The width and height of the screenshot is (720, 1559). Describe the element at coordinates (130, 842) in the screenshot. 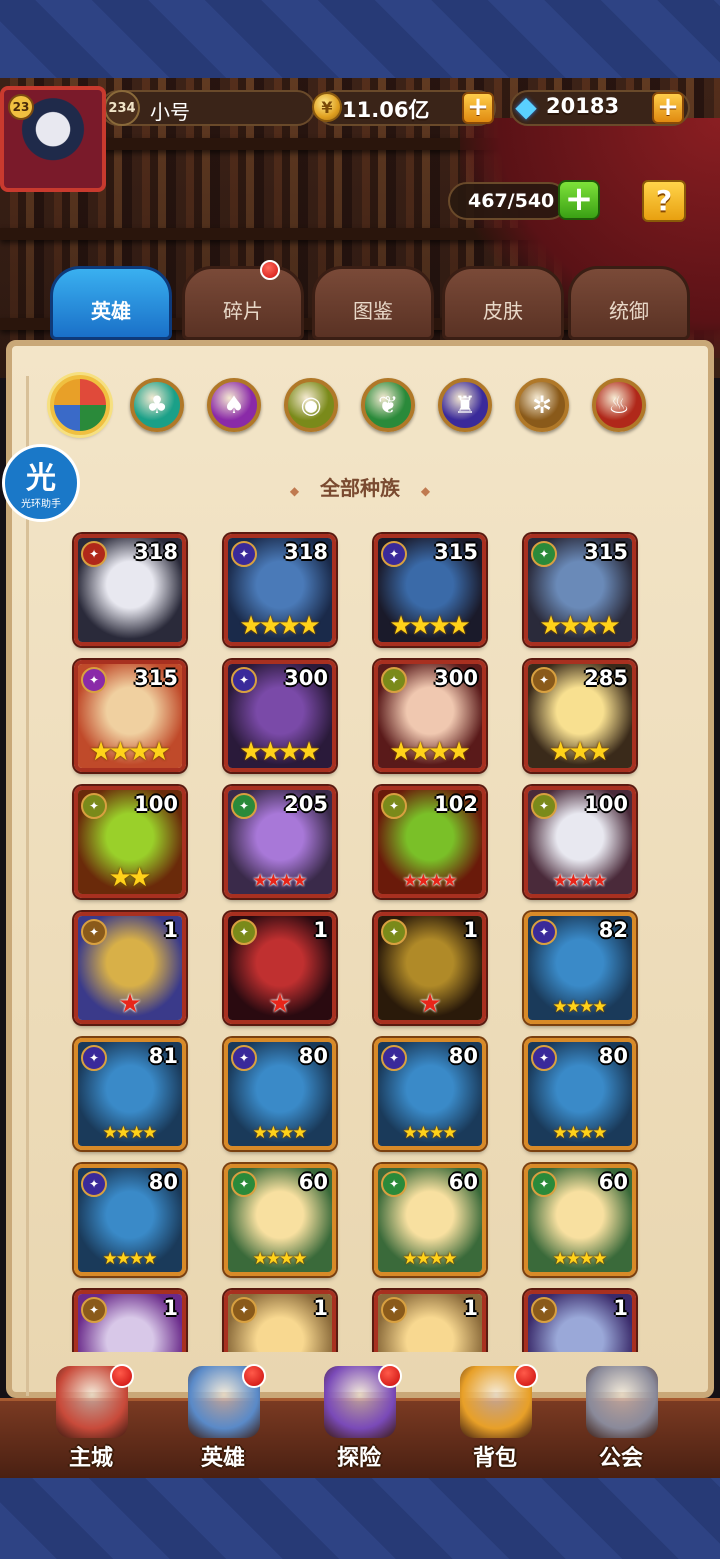

I see `hero-card: ✦ 100 ★★` at that location.